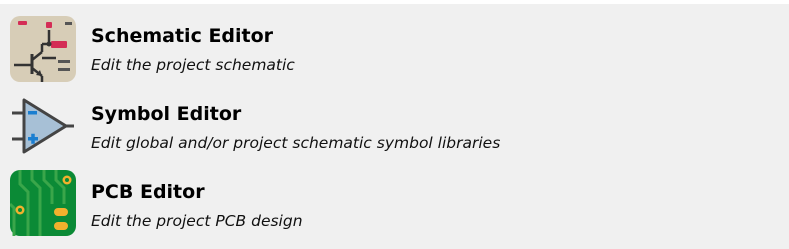 This screenshot has height=249, width=789. What do you see at coordinates (193, 65) in the screenshot?
I see `launcher-item-description: Edit the project schematic` at bounding box center [193, 65].